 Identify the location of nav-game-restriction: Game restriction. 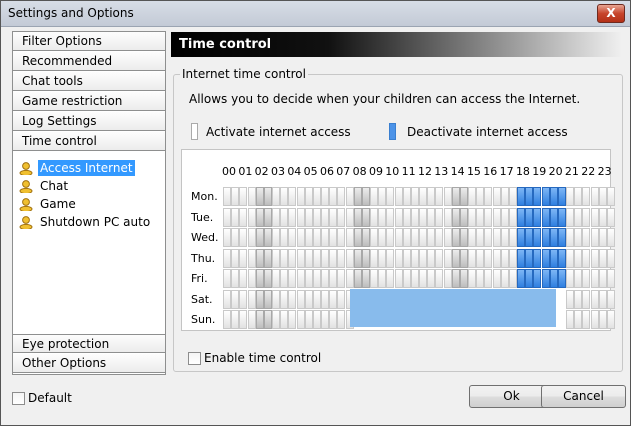
(89, 101).